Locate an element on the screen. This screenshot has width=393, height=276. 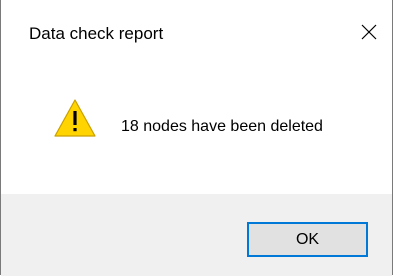
ok-button: OK is located at coordinates (307, 239).